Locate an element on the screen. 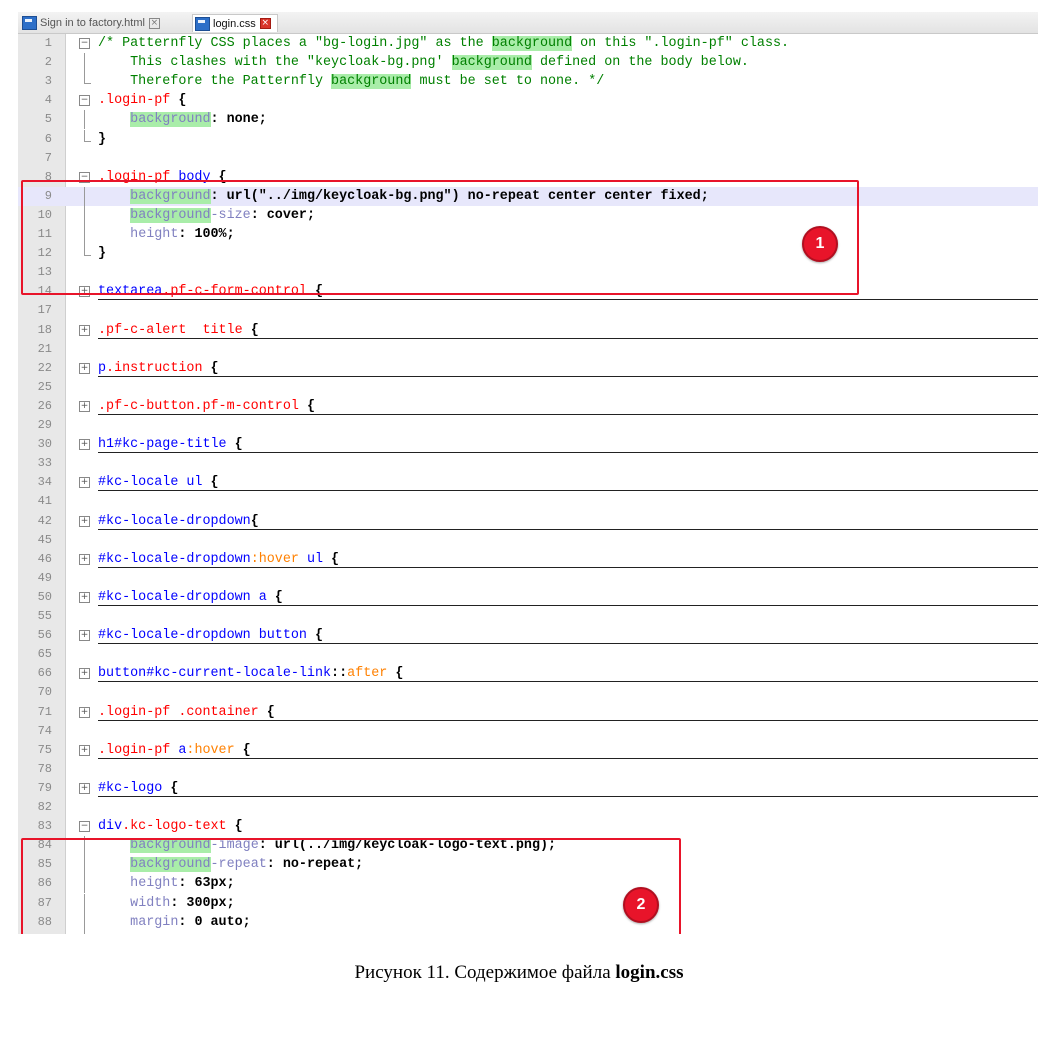 The height and width of the screenshot is (1038, 1038). code-line: 79 + #kc-logo { is located at coordinates (528, 788).